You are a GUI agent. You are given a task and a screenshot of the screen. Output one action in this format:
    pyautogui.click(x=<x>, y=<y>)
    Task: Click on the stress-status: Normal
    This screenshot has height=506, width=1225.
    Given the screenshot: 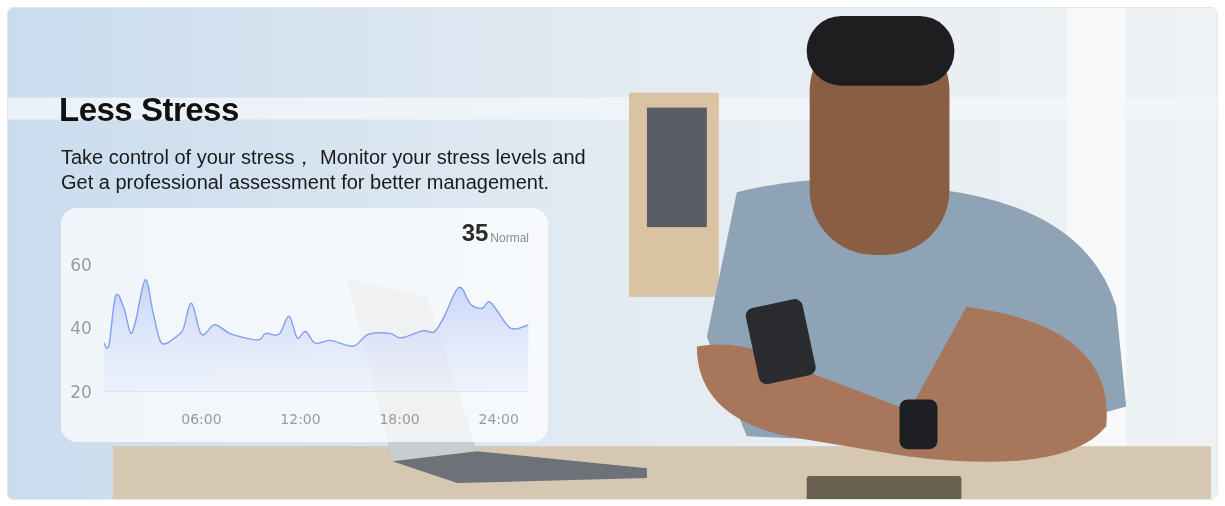 What is the action you would take?
    pyautogui.click(x=509, y=238)
    